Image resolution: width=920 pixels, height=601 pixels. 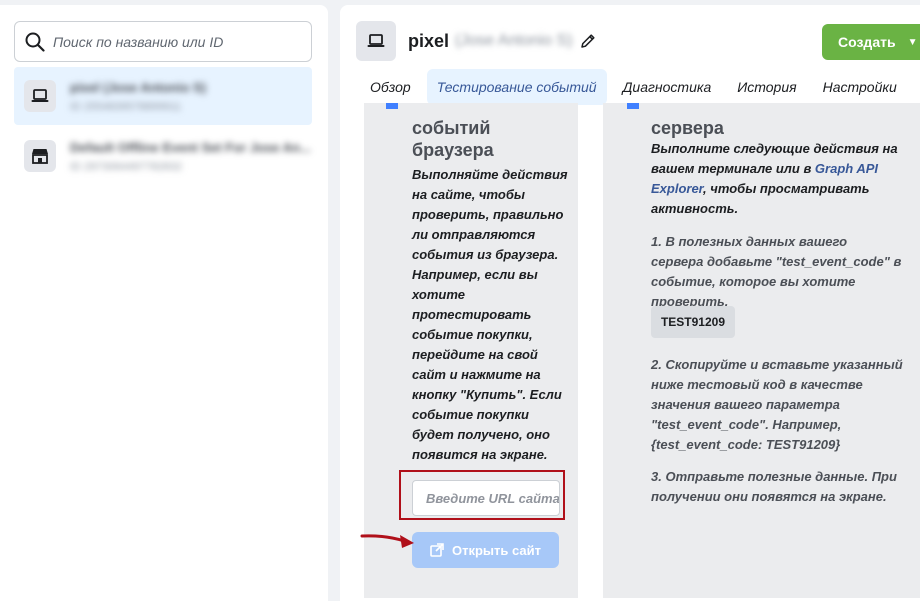 What do you see at coordinates (126, 106) in the screenshot?
I see `sidebar-item-subtitle: ID 2554839578899911` at bounding box center [126, 106].